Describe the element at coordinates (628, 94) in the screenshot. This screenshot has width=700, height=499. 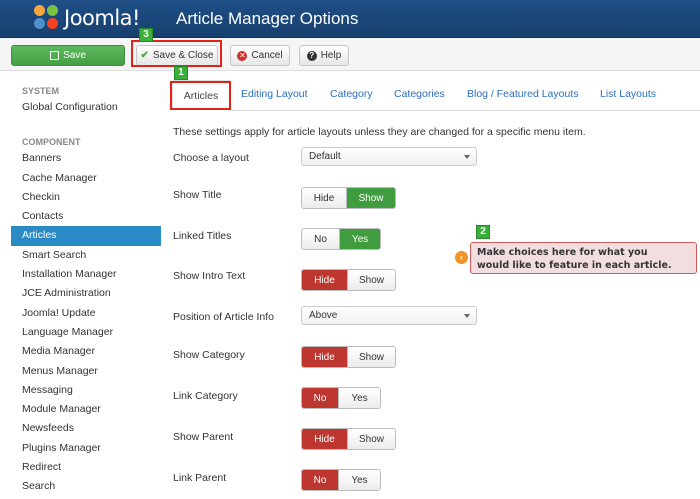
I see `tab-list-layouts: List Layouts` at that location.